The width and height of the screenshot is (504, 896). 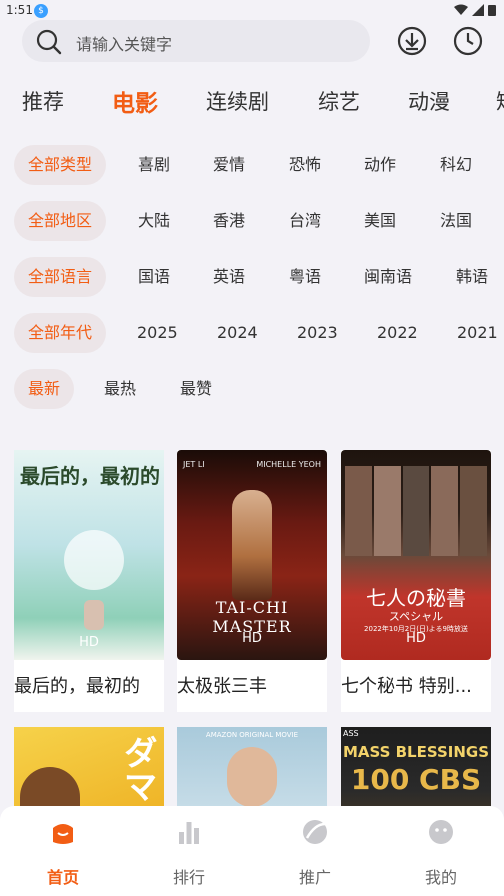 I want to click on poster-title-text: 100 CBS, so click(x=416, y=779).